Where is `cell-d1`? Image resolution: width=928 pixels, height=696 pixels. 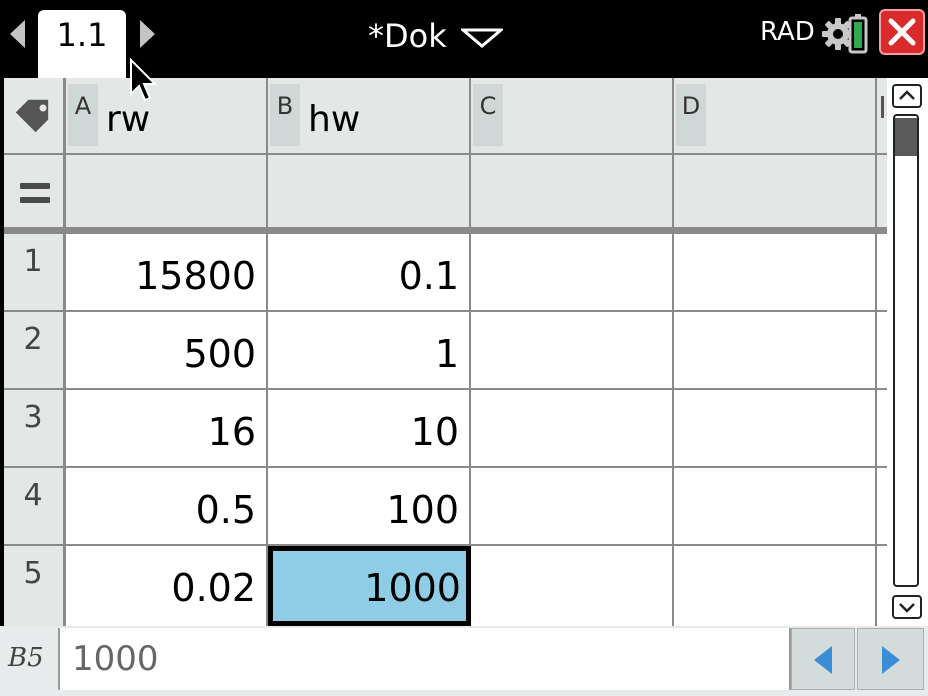 cell-d1 is located at coordinates (775, 272).